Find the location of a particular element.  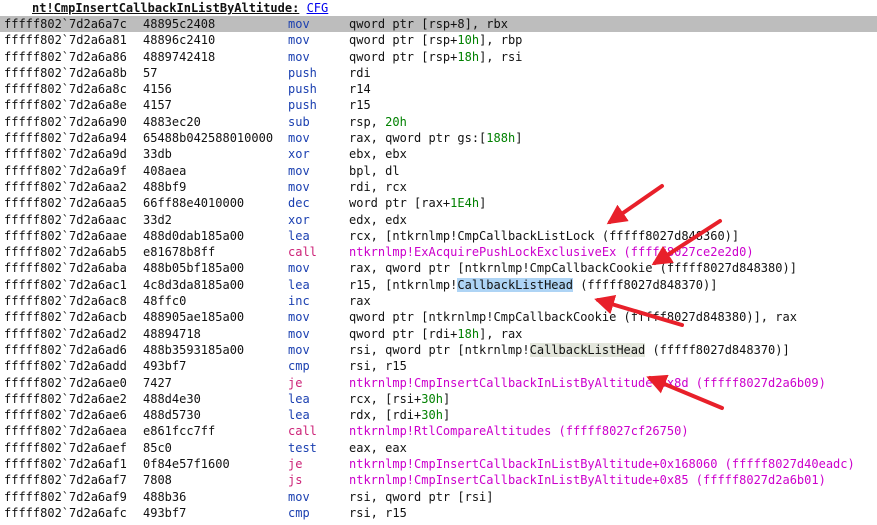

mnemonic: dec is located at coordinates (299, 203).